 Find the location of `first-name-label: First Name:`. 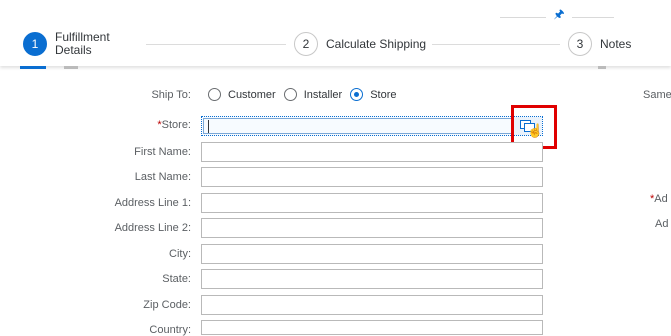

first-name-label: First Name: is located at coordinates (162, 152).